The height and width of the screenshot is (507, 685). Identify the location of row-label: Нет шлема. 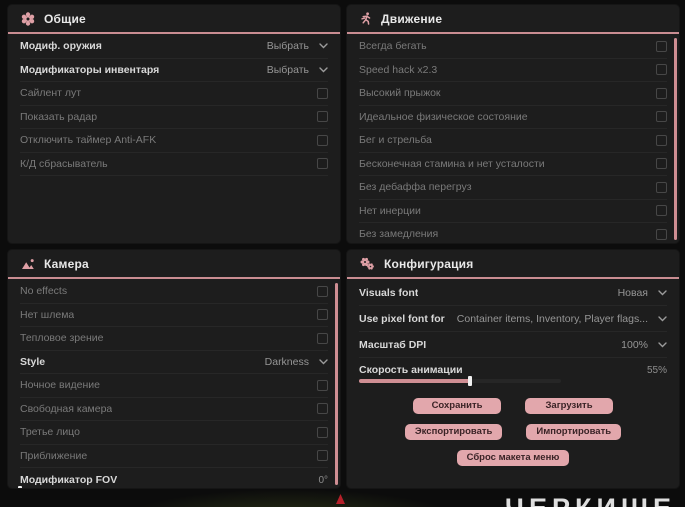
(47, 314).